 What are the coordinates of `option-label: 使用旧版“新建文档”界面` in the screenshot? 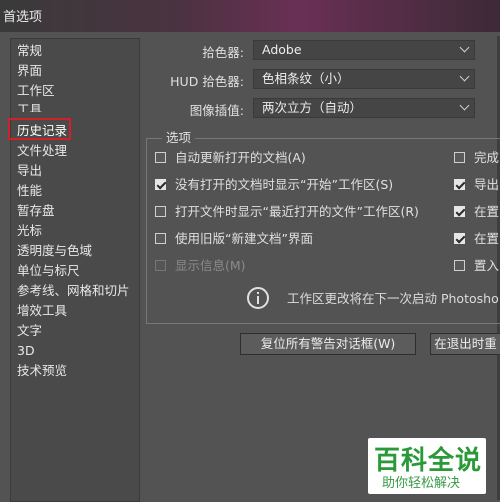 It's located at (244, 238).